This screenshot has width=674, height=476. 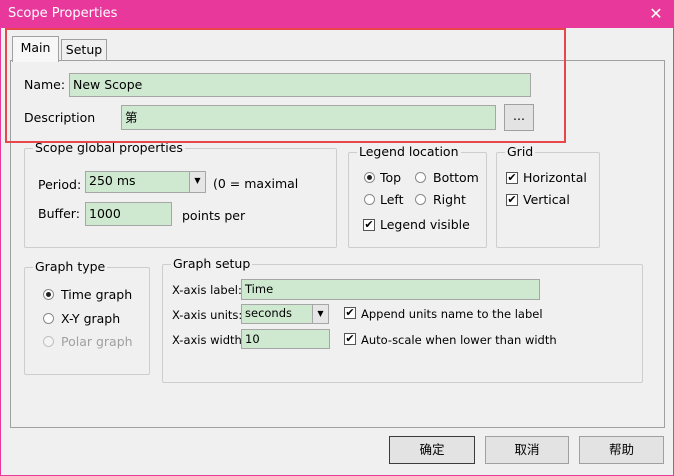 I want to click on polar-graph-radio, so click(x=48, y=341).